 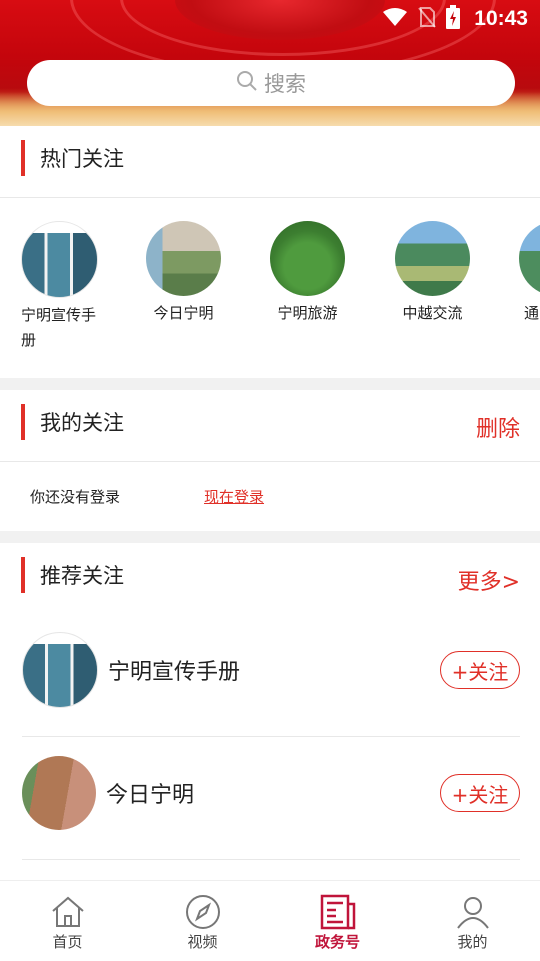 I want to click on compass-icon, so click(x=203, y=912).